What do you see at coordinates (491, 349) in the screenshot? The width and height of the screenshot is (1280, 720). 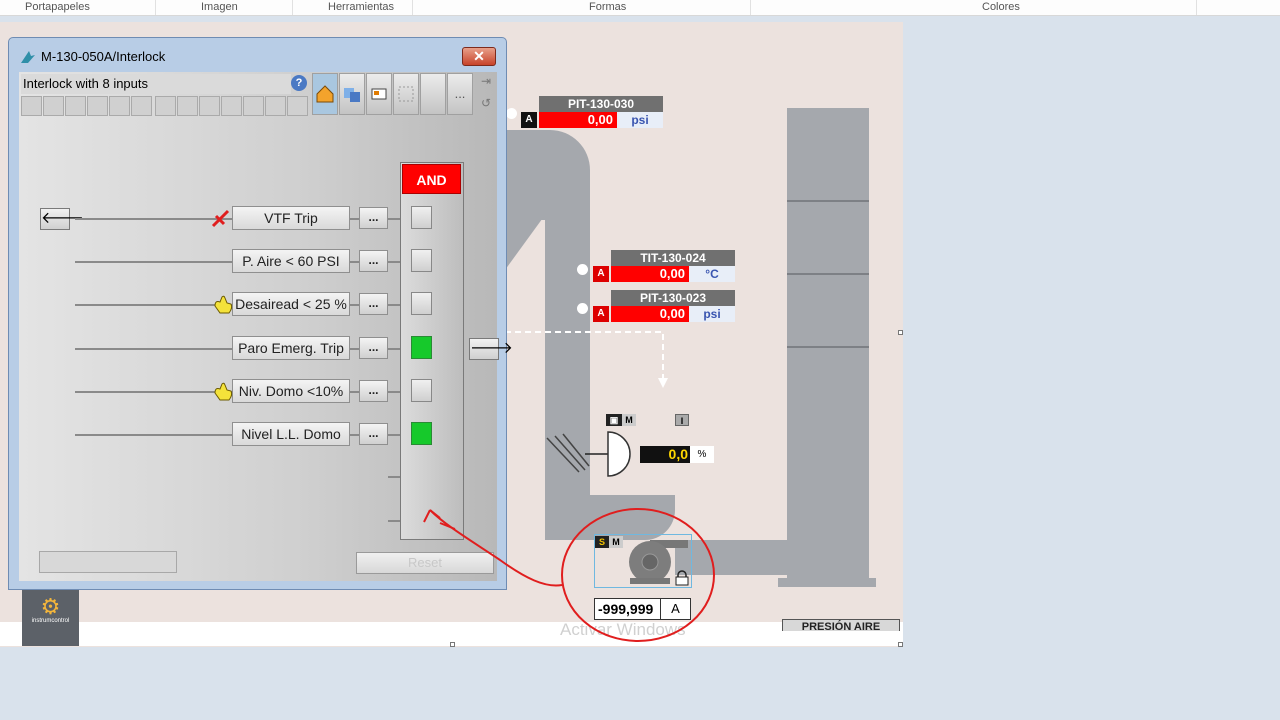 I see `navigate-right-button: 🡒` at bounding box center [491, 349].